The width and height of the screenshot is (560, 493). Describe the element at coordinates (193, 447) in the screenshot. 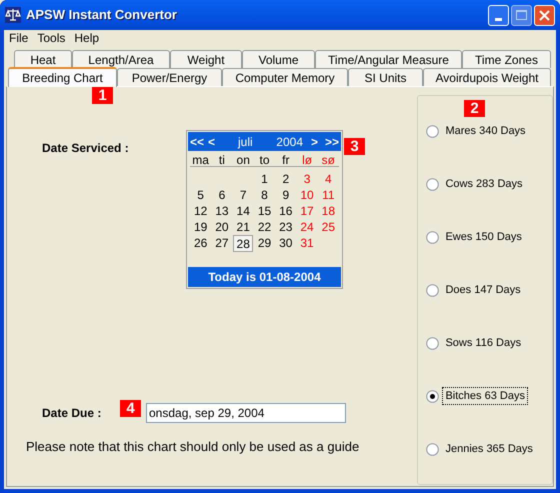

I see `disclaimer-note: Please note that this chart should only be used as a guide` at that location.